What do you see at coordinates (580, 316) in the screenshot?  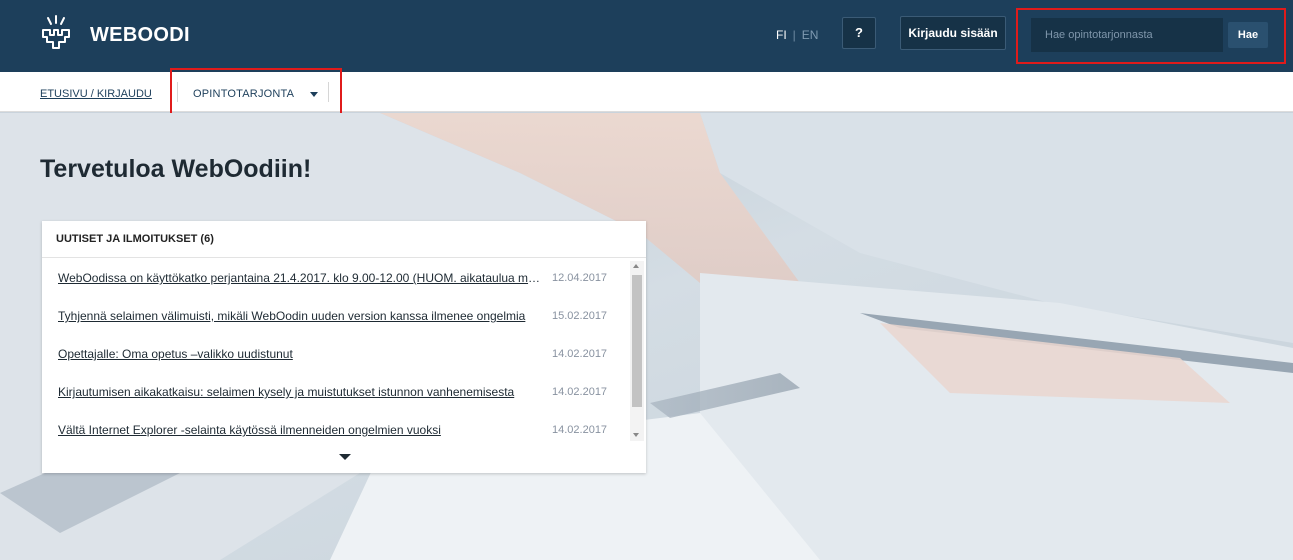 I see `news-item-date: 15.02.2017` at bounding box center [580, 316].